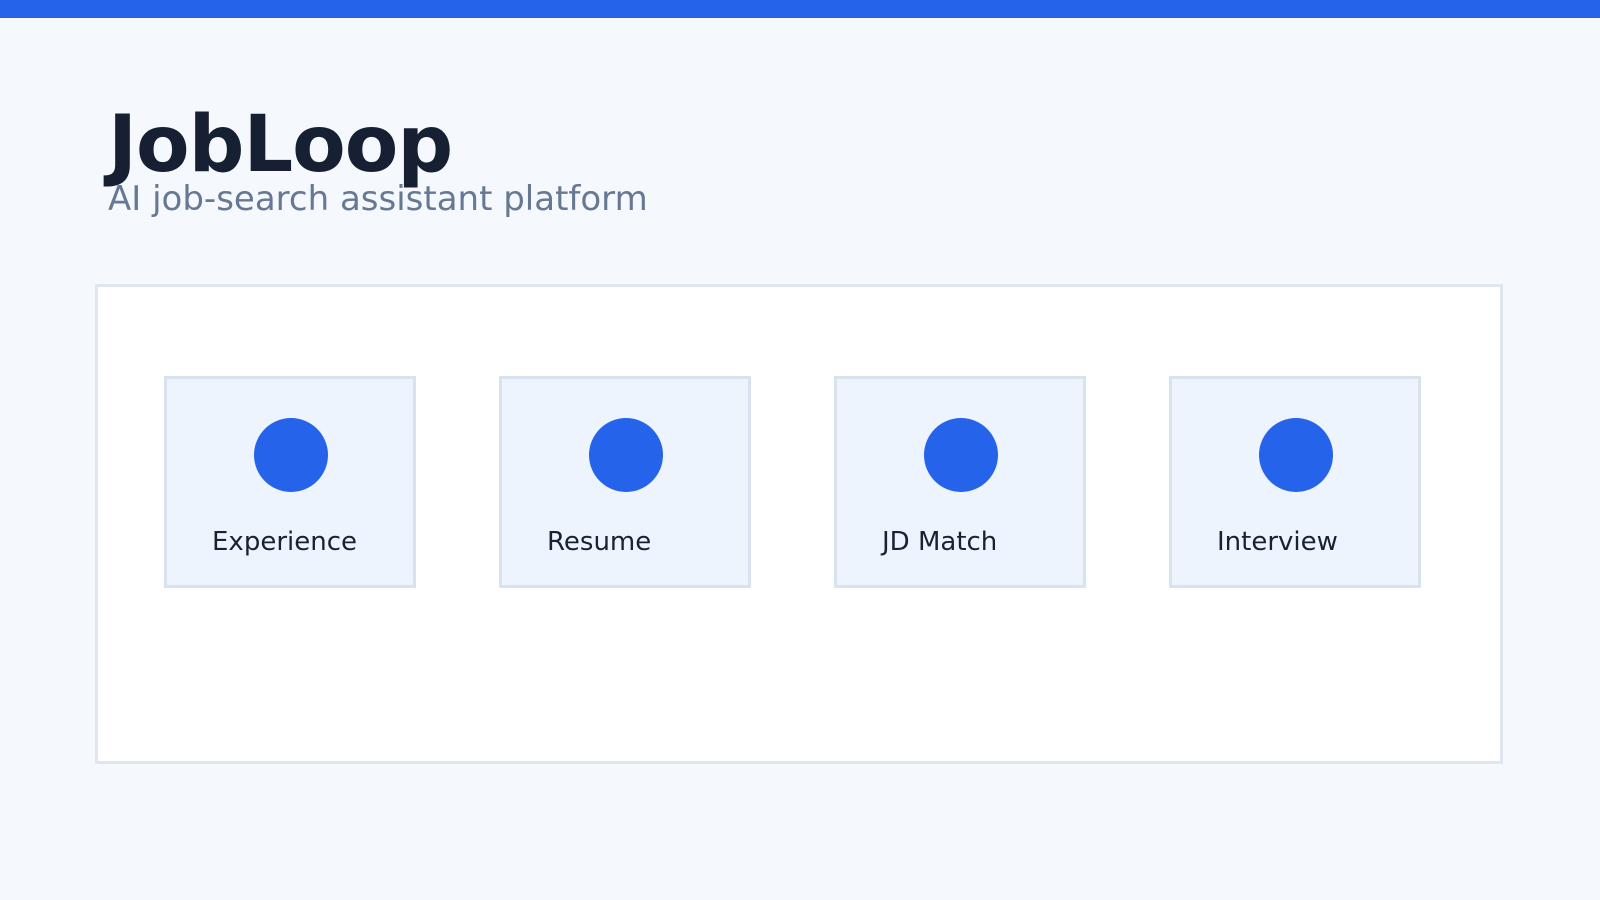 The image size is (1600, 900). I want to click on feature-card-interview: Interview, so click(1295, 482).